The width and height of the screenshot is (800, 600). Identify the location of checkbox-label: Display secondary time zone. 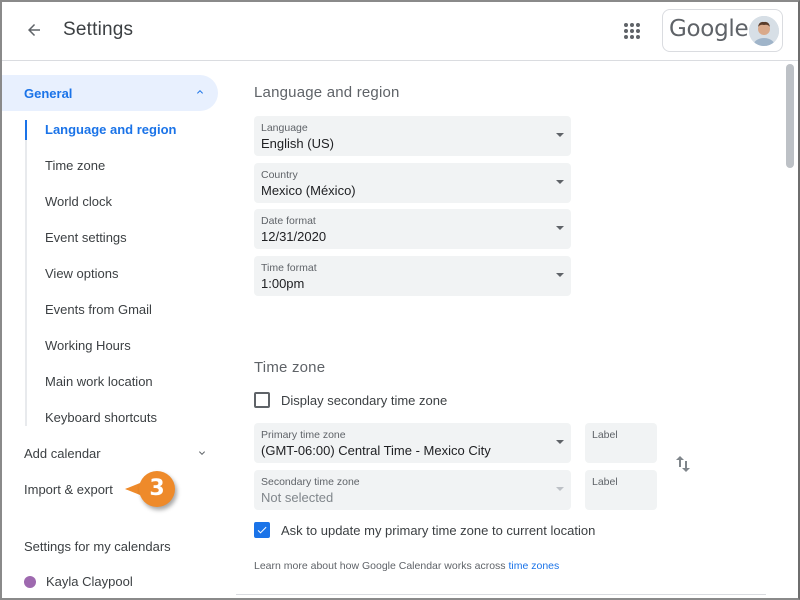
(364, 400).